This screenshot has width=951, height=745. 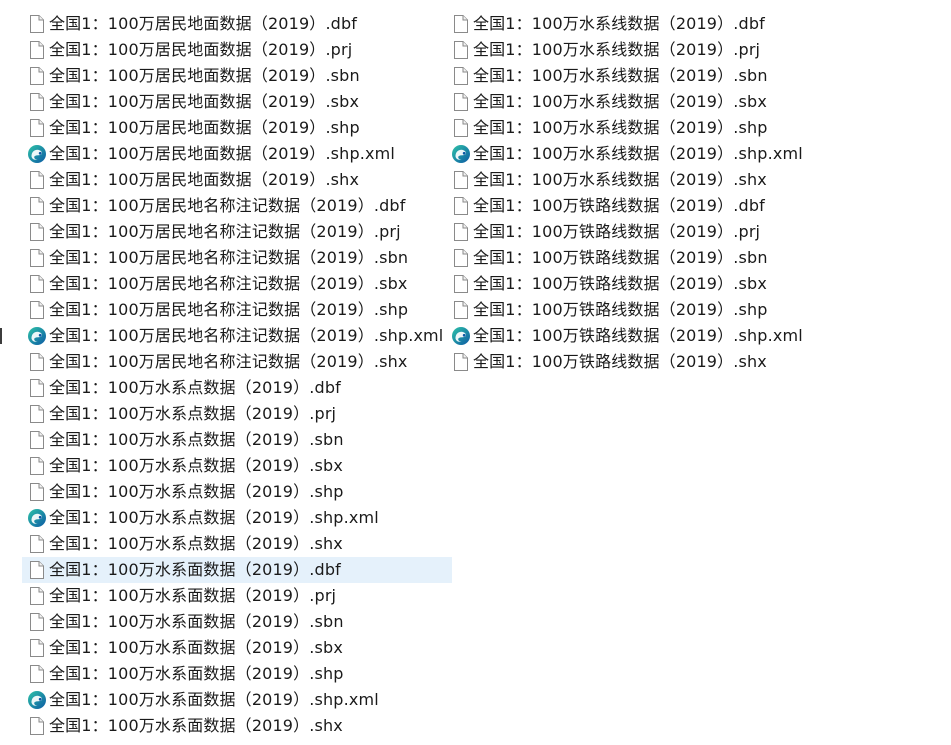 What do you see at coordinates (661, 50) in the screenshot?
I see `file-item: 全国1：100万水系线数据（2019）.prj` at bounding box center [661, 50].